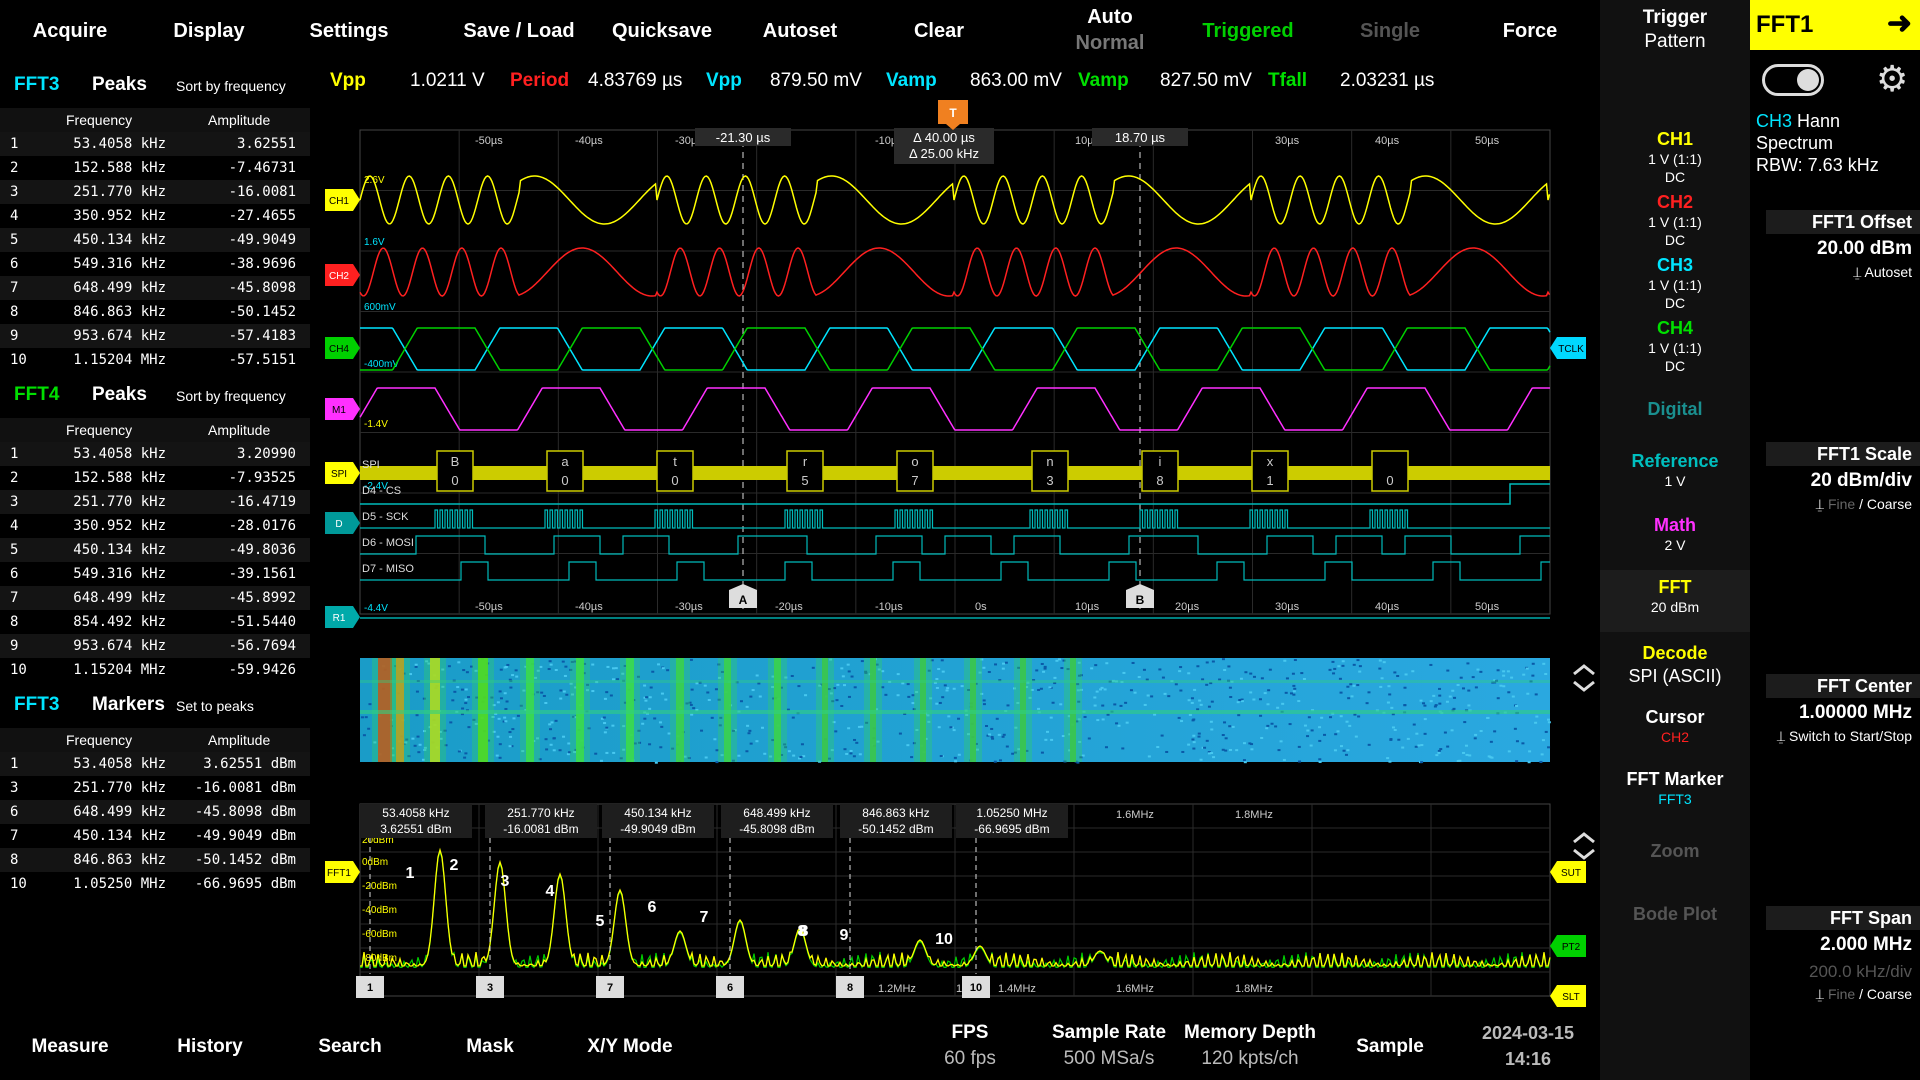 Image resolution: width=1920 pixels, height=1080 pixels. What do you see at coordinates (1390, 1047) in the screenshot?
I see `acquisition-mode-button: Sample` at bounding box center [1390, 1047].